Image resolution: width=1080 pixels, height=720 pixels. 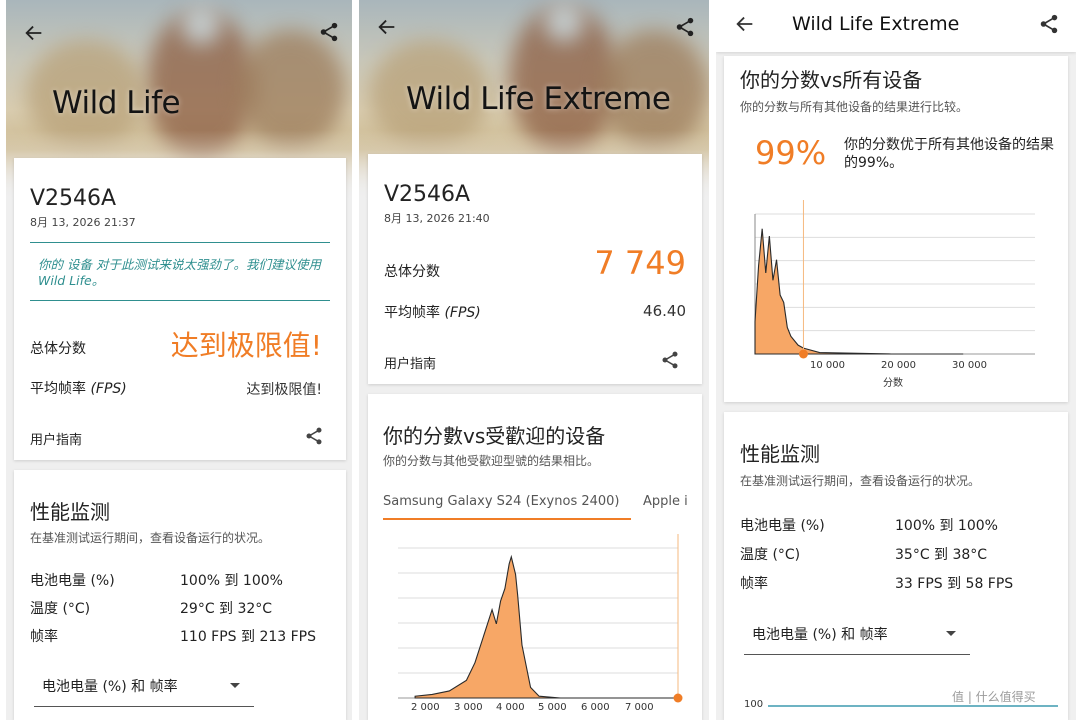 I want to click on popular-devices-histogram, so click(x=540, y=618).